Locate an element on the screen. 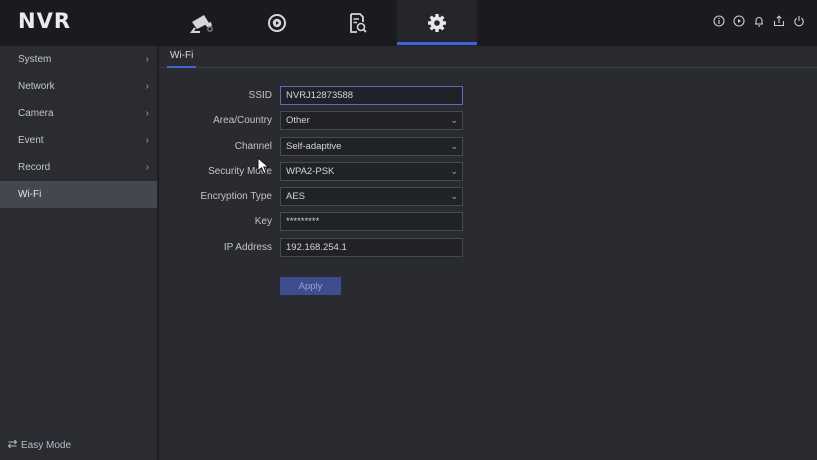 The width and height of the screenshot is (817, 460). chevron-right-icon: › is located at coordinates (147, 59).